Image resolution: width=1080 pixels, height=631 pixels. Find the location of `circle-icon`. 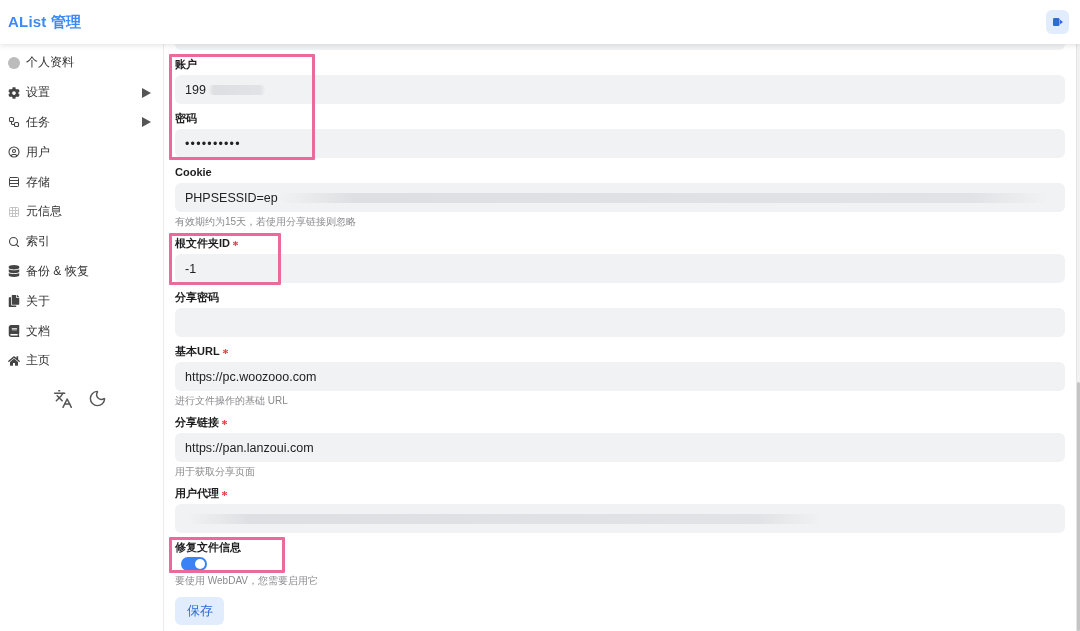

circle-icon is located at coordinates (14, 62).